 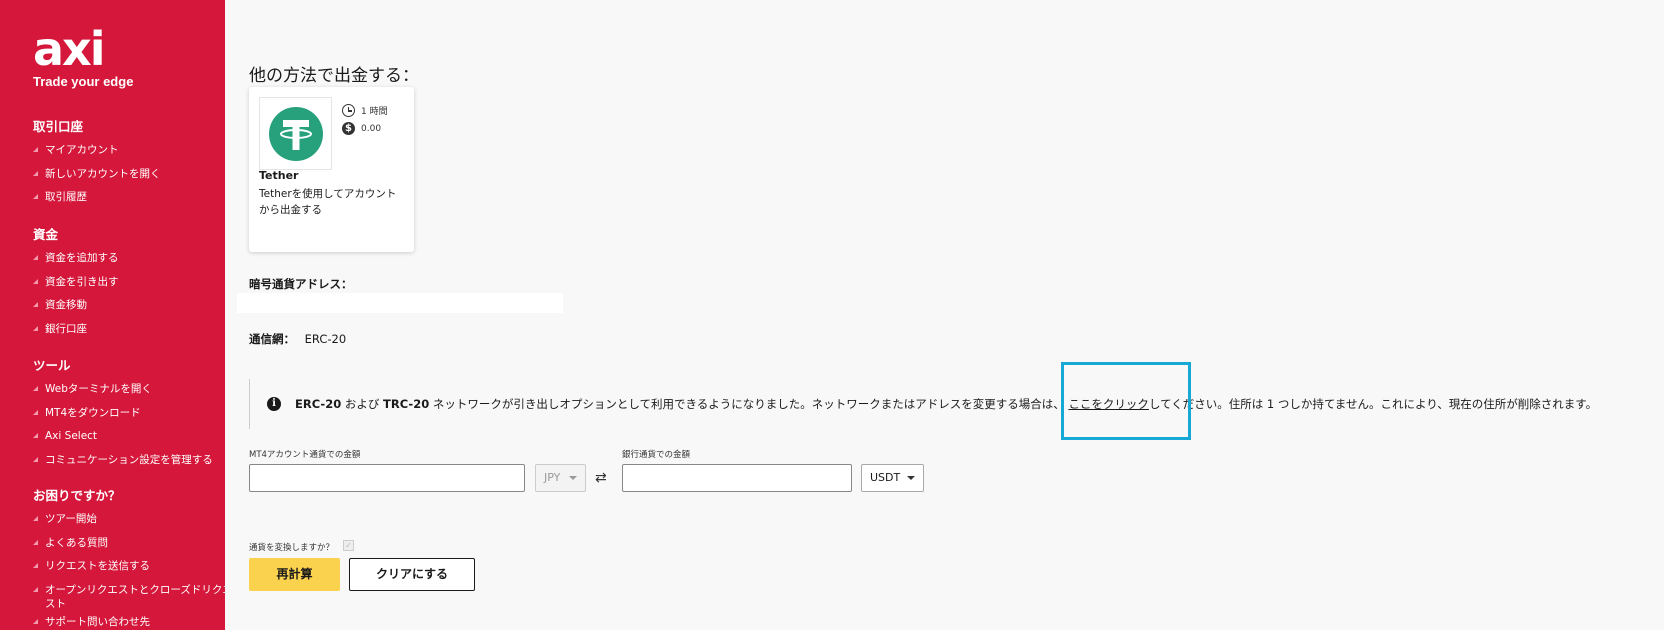 I want to click on sidebar-item-my-account: マイアカウント, so click(x=97, y=155).